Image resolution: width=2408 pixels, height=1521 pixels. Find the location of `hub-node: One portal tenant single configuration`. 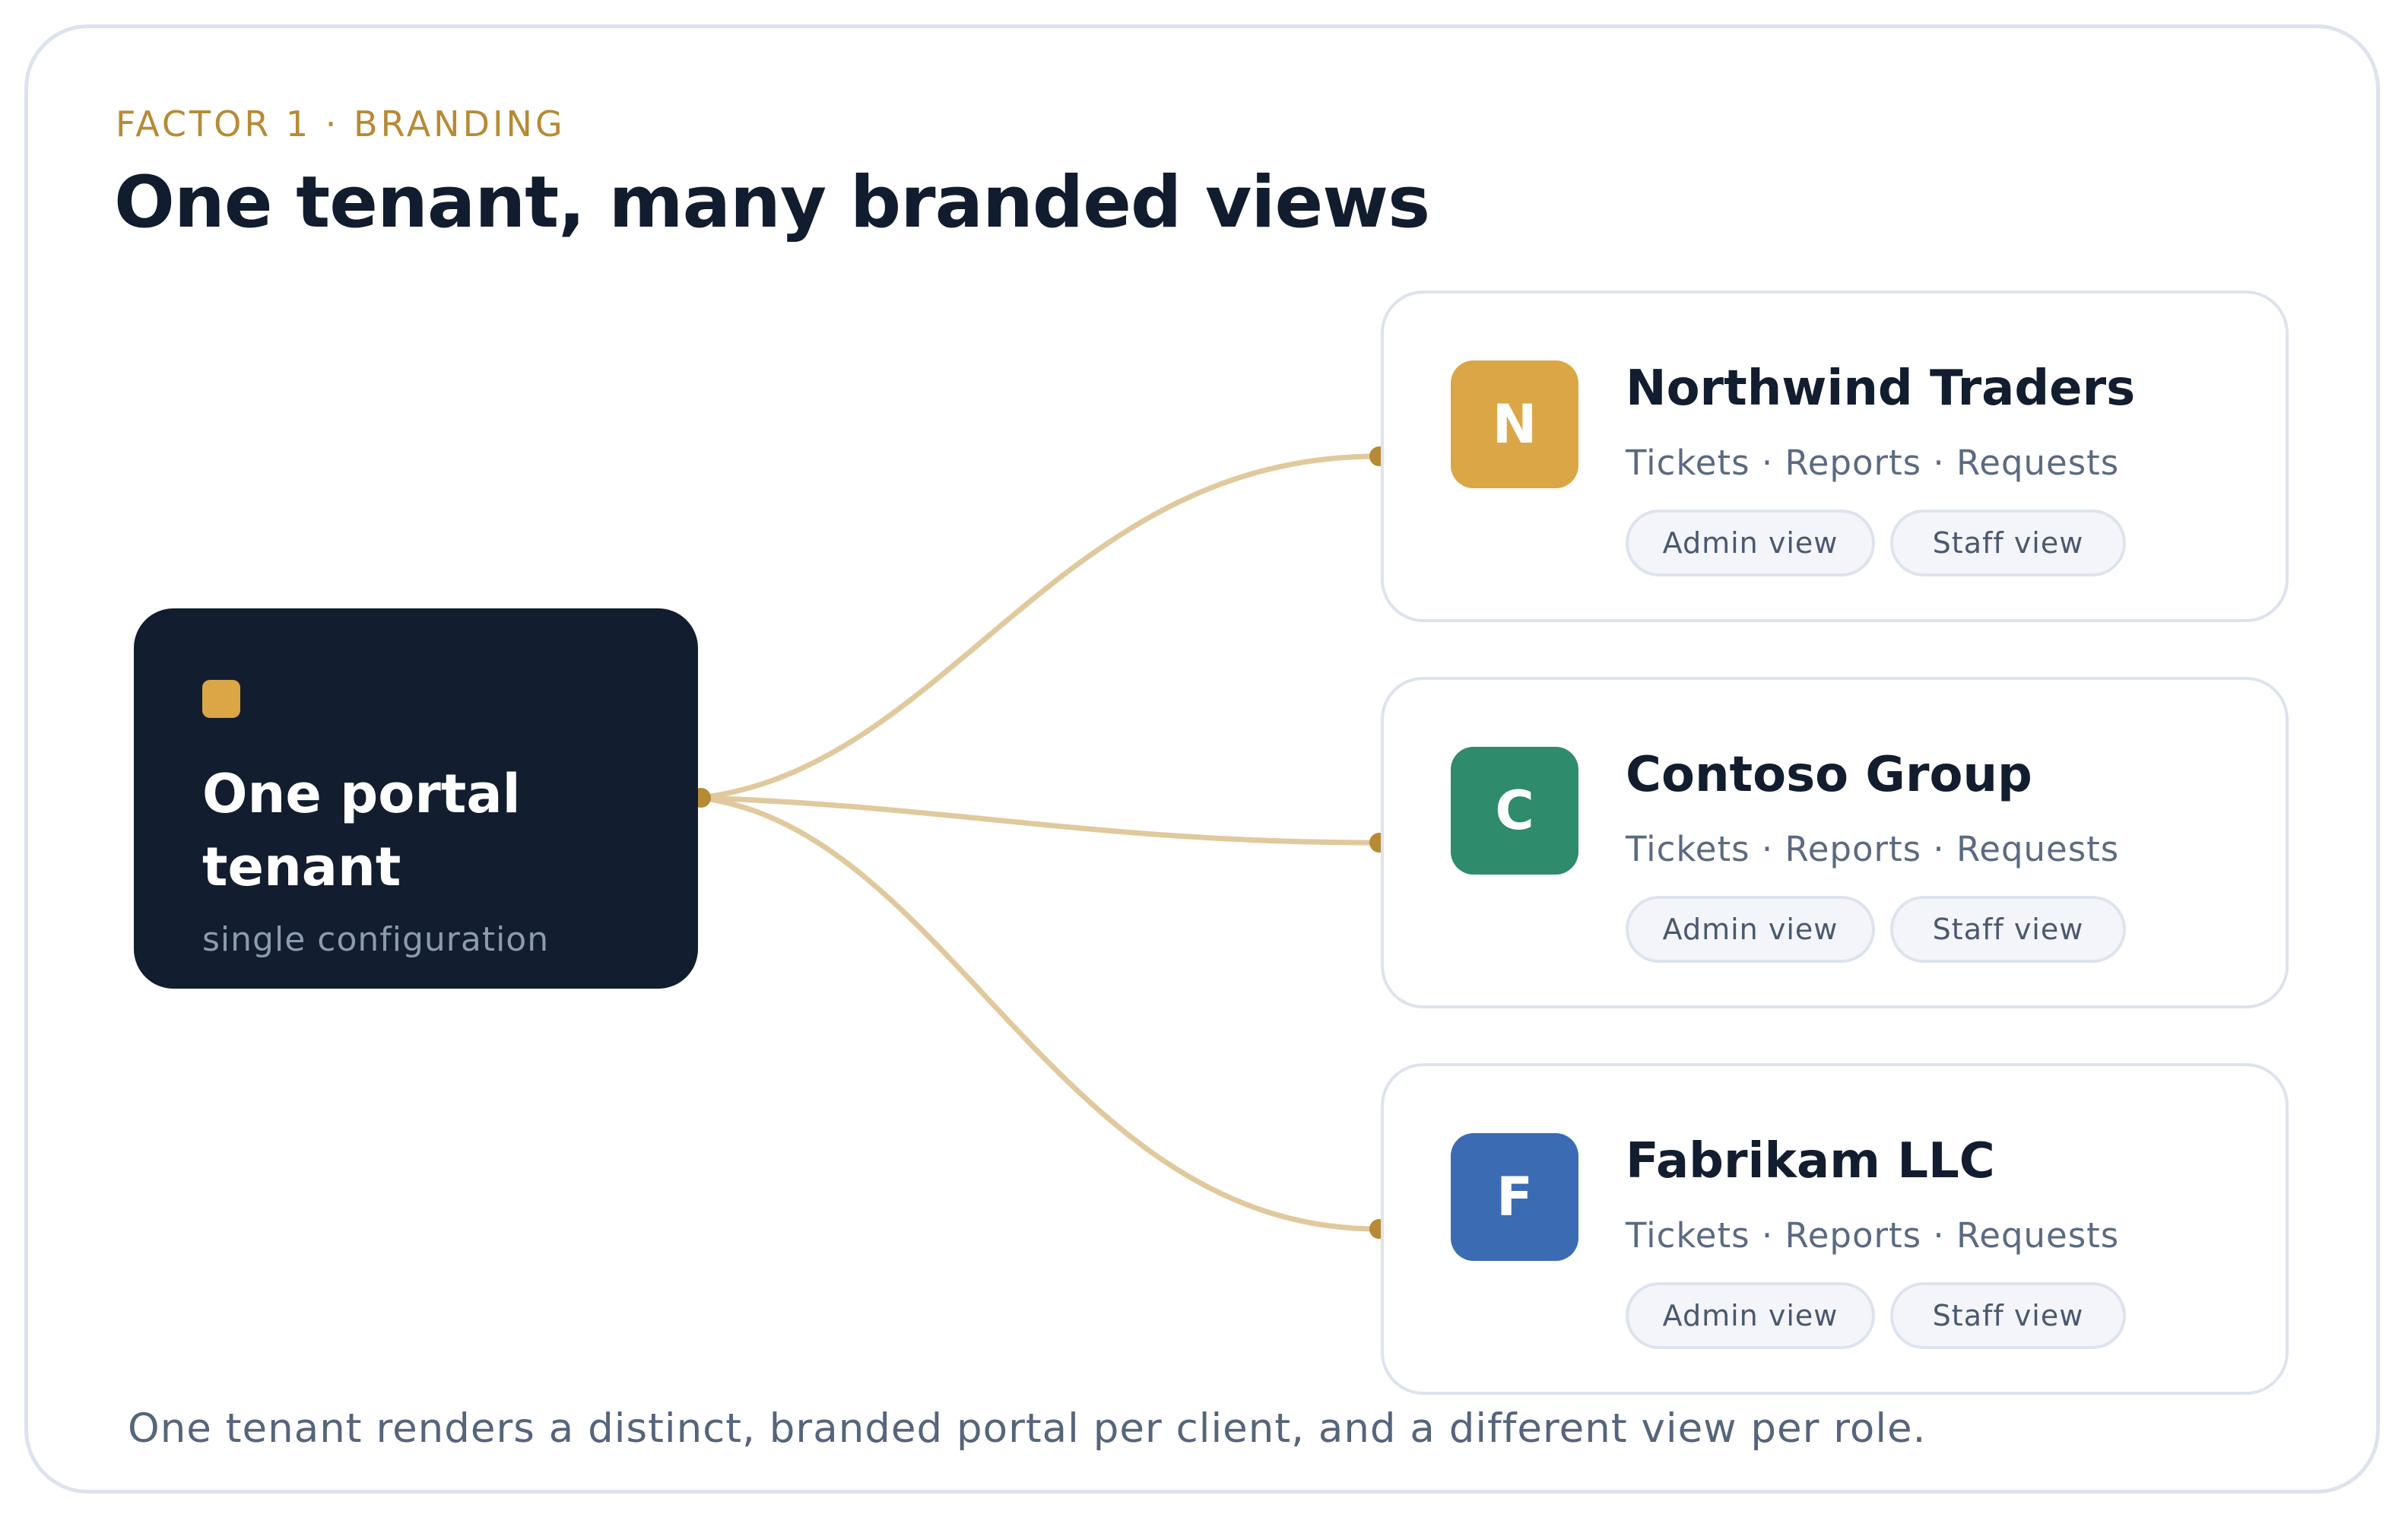

hub-node: One portal tenant single configuration is located at coordinates (416, 798).